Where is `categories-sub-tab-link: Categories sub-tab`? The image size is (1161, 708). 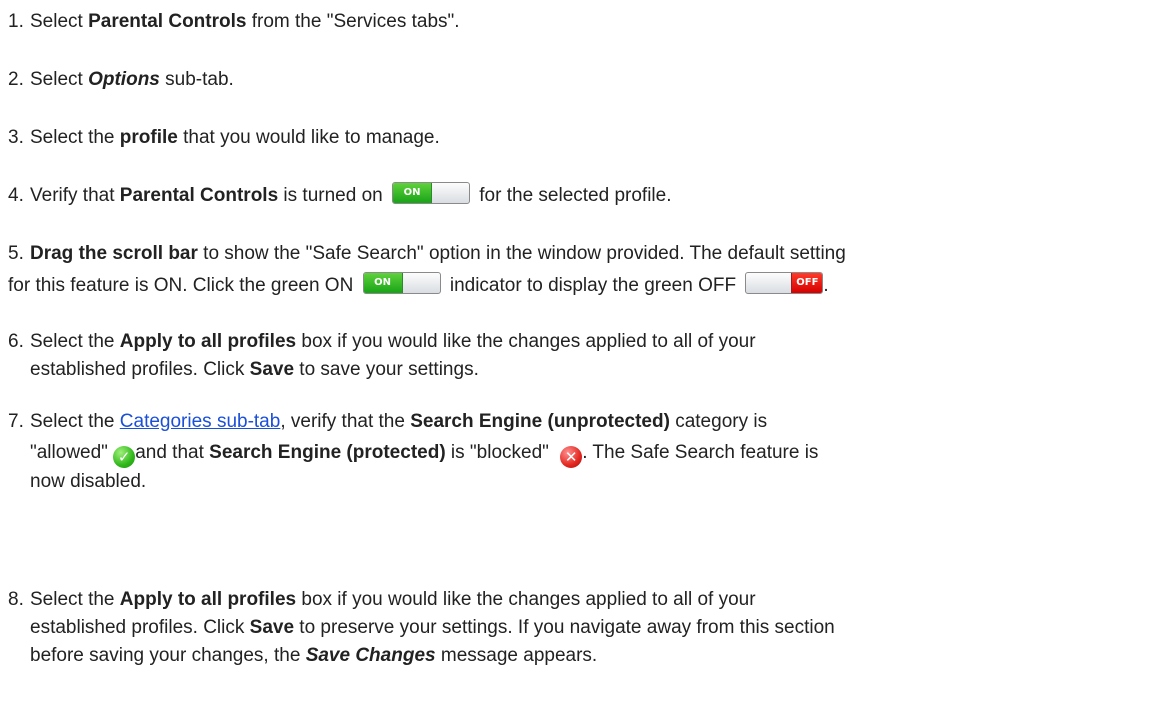
categories-sub-tab-link: Categories sub-tab is located at coordinates (200, 421).